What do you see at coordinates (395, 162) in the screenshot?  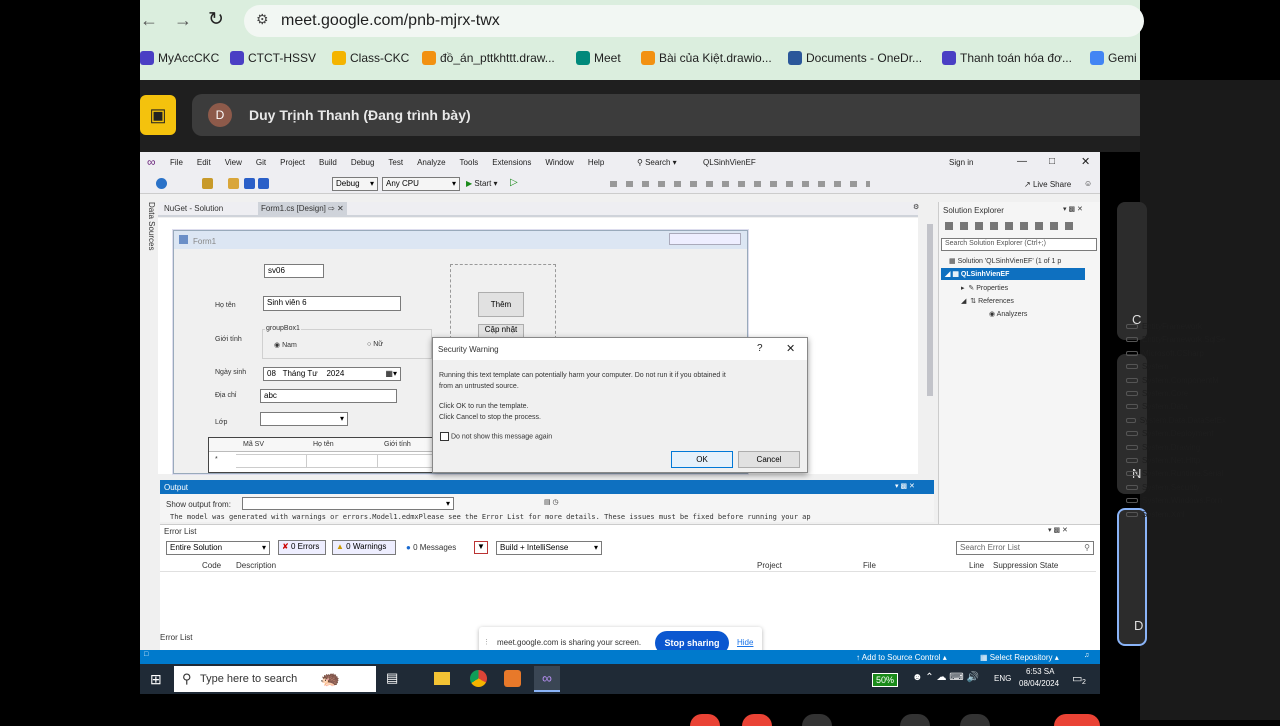 I see `menu-item-test: Test` at bounding box center [395, 162].